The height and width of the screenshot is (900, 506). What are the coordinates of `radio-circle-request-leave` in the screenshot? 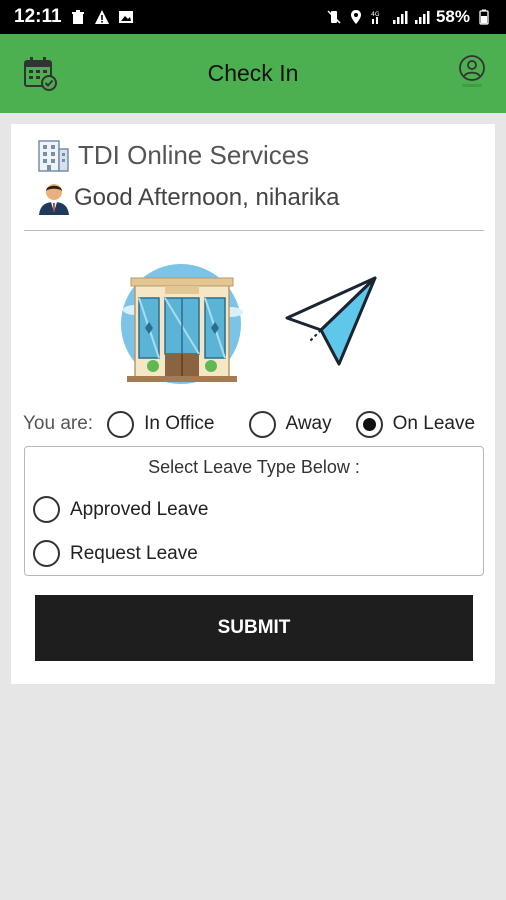 It's located at (46, 553).